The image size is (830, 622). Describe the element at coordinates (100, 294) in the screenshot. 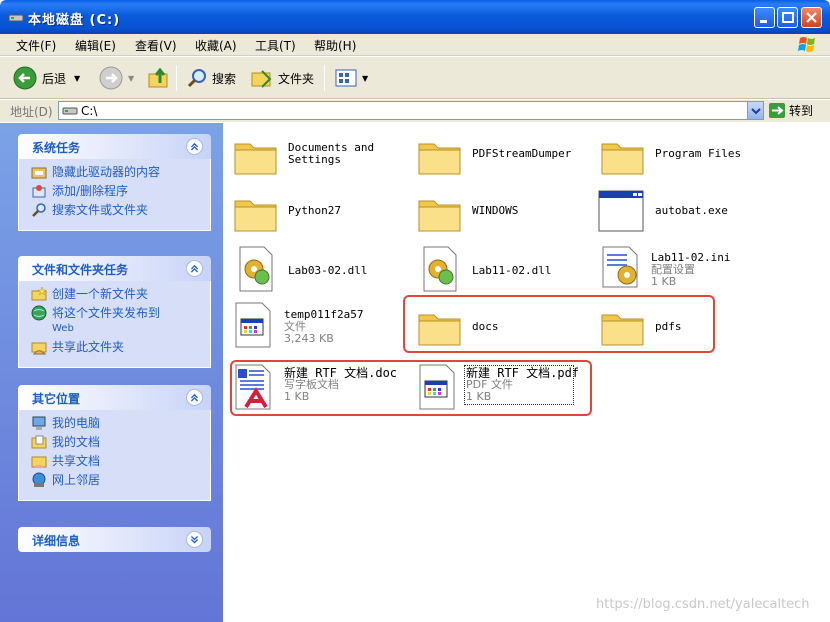

I see `task-label: 创建一个新文件夹` at that location.